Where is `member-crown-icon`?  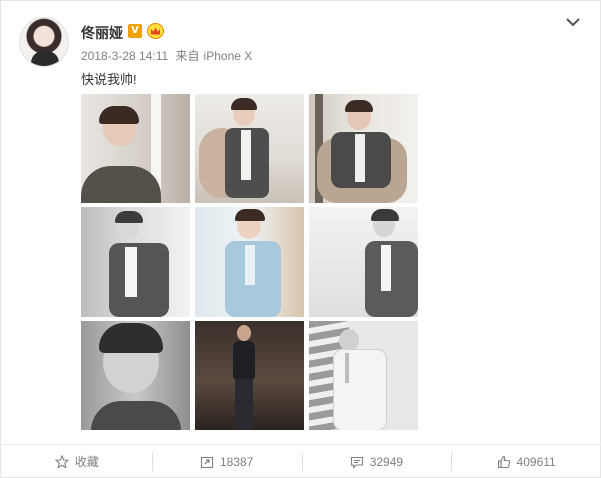 member-crown-icon is located at coordinates (155, 31).